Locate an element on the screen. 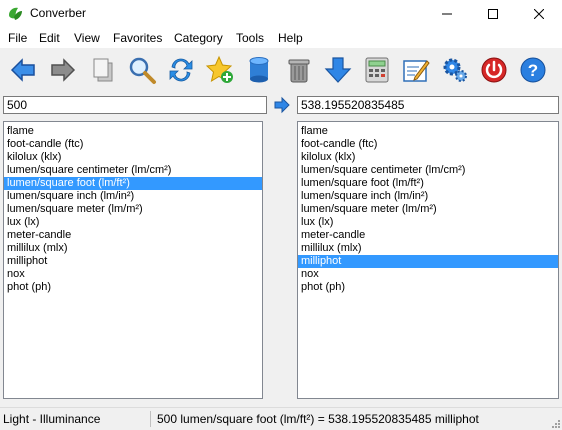 The image size is (562, 430). minimize-button is located at coordinates (447, 14).